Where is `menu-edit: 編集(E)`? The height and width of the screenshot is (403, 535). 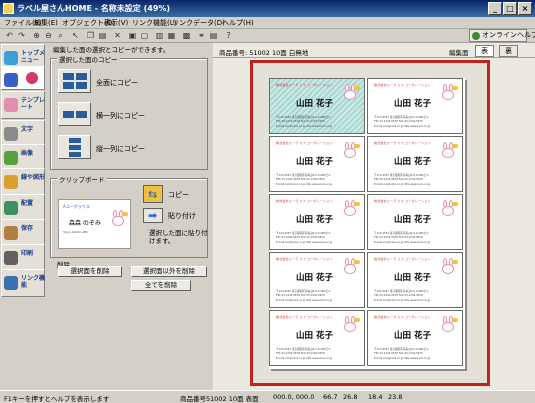 menu-edit: 編集(E) is located at coordinates (46, 23).